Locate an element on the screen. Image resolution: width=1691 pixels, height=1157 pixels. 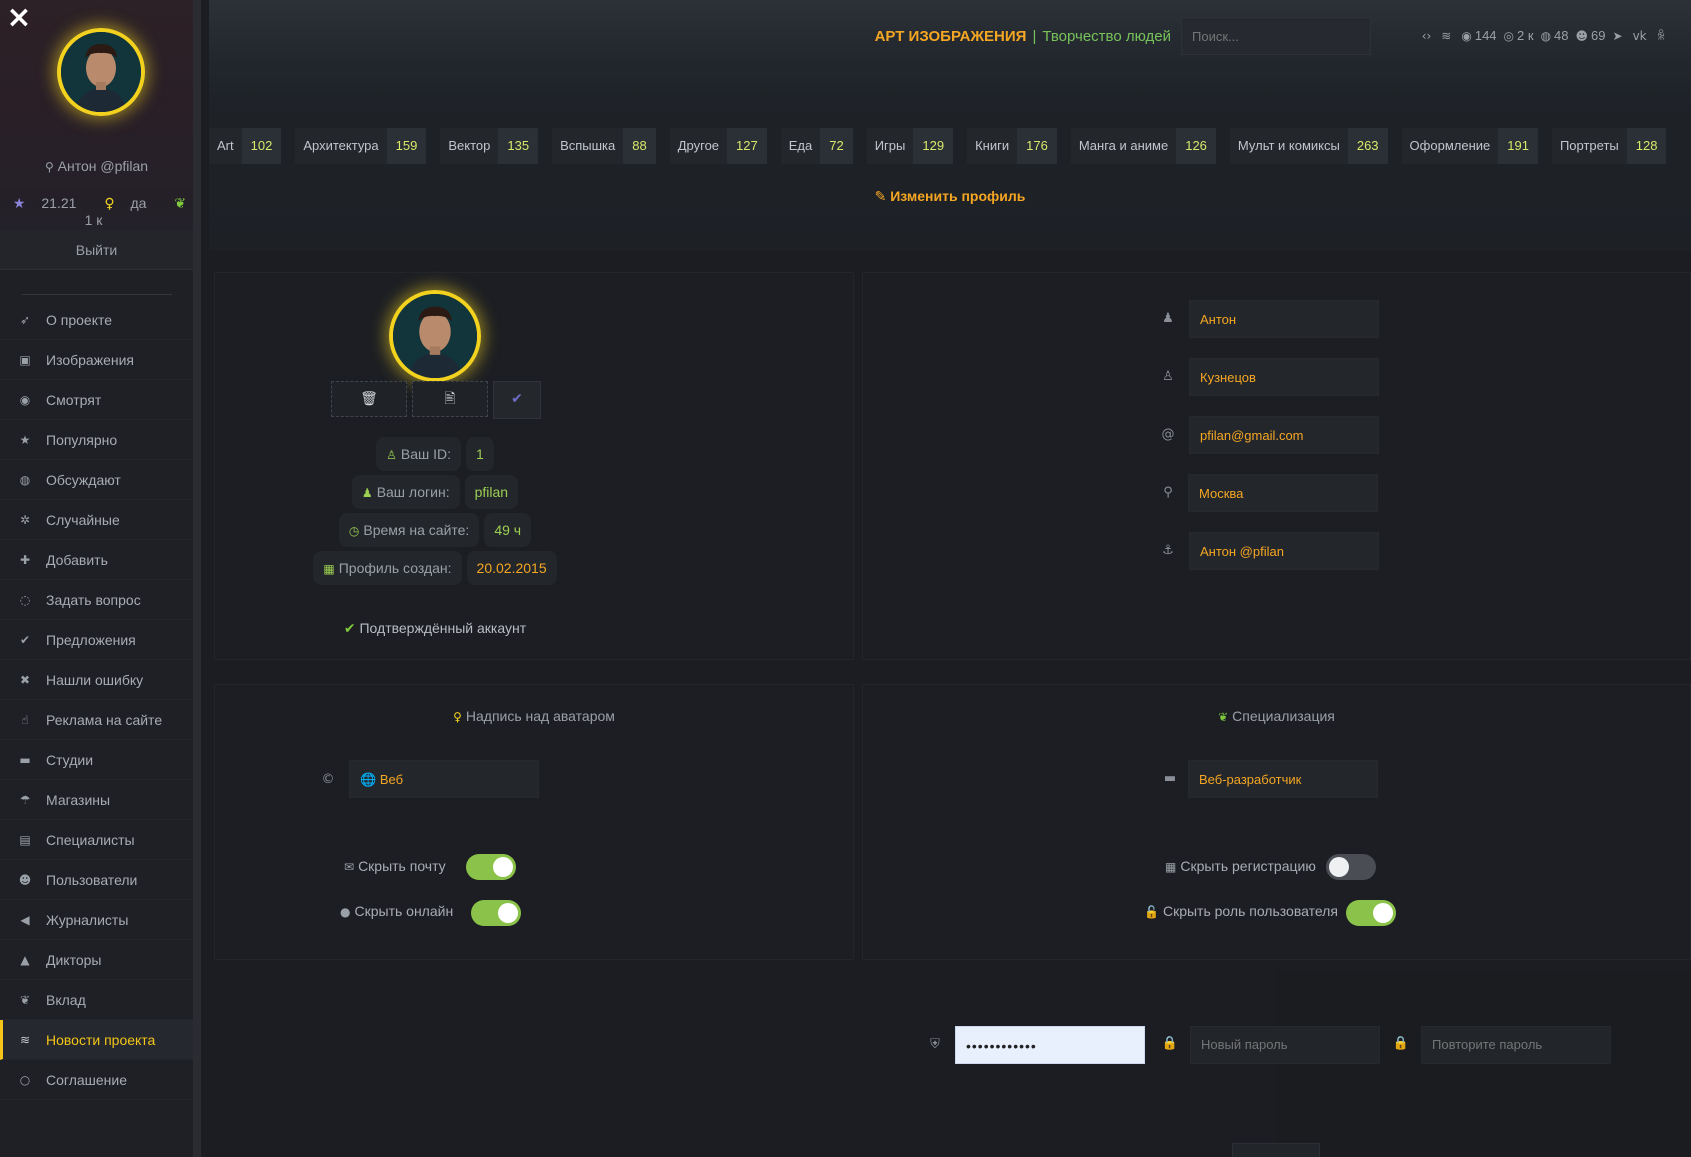
category-tag: Архитектура 159 is located at coordinates (361, 146).